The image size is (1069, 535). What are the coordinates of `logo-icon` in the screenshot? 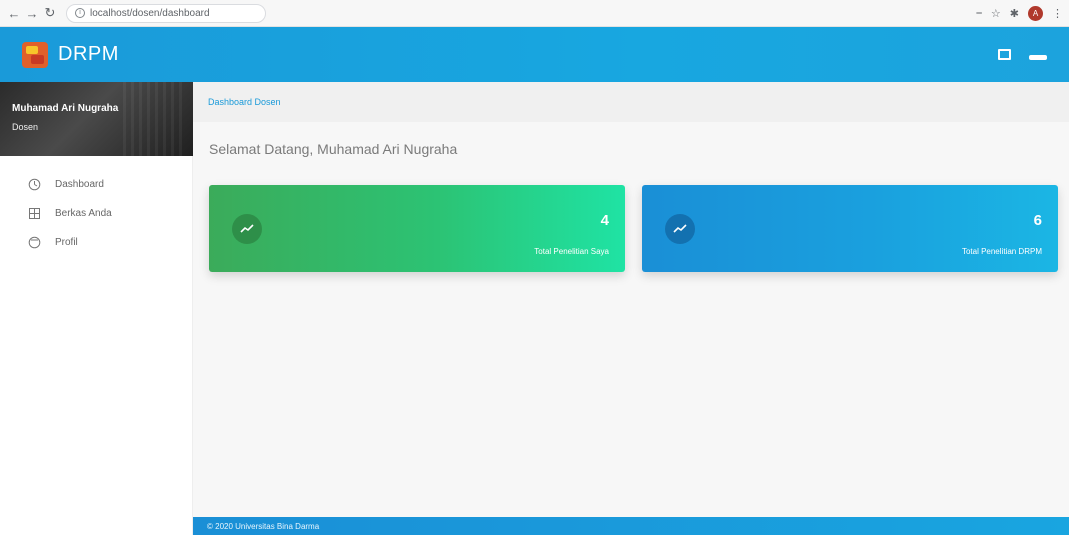 It's located at (35, 54).